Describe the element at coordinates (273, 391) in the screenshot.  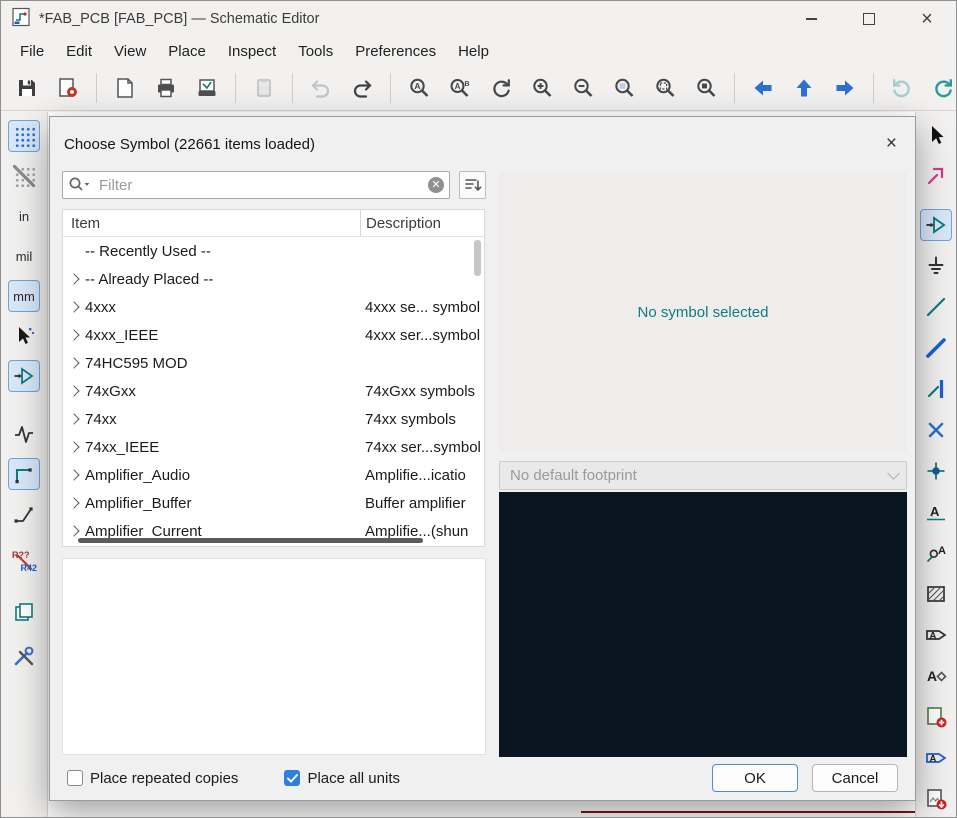
I see `tree-row: 74xGxx 74xGxx symbols` at that location.